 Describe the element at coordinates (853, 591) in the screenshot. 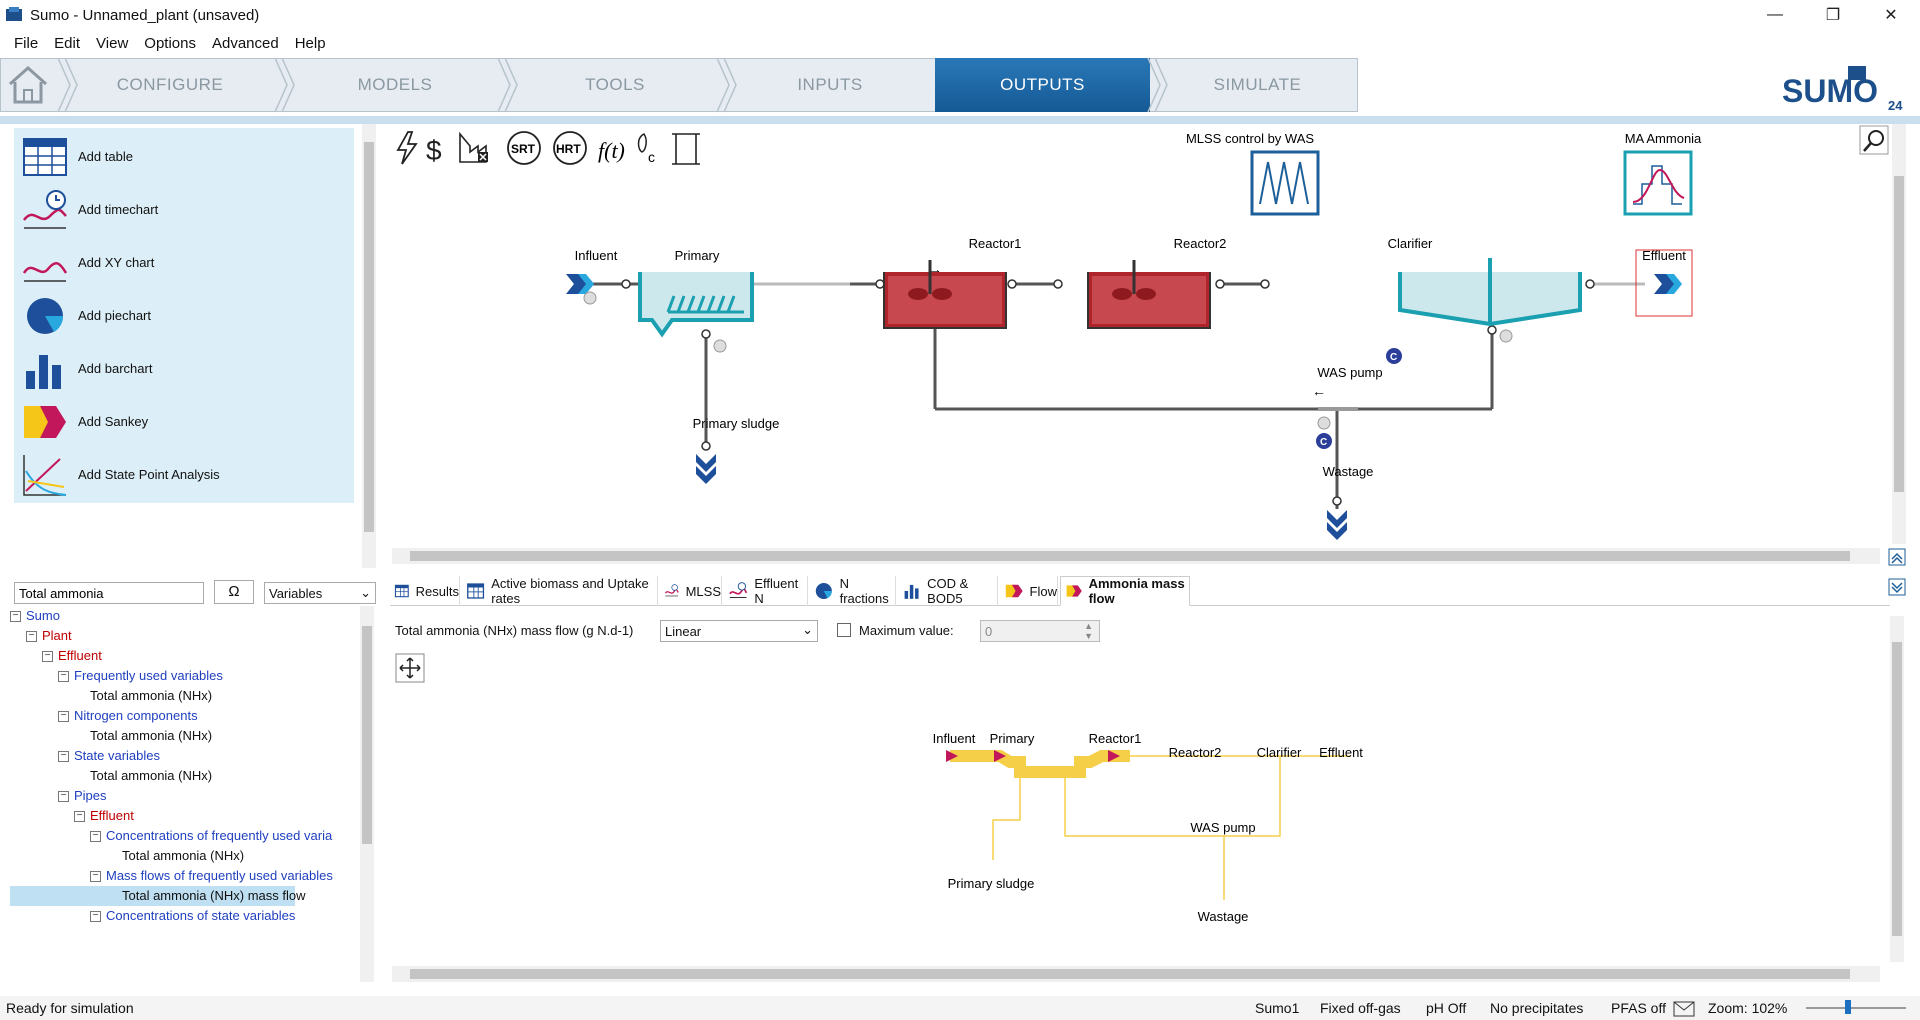

I see `tab-n-fractions: N fractions` at that location.